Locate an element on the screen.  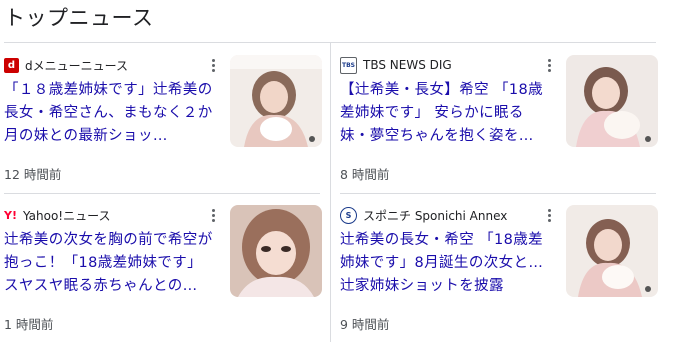
yahoo-logo-icon: Y! is located at coordinates (10, 215).